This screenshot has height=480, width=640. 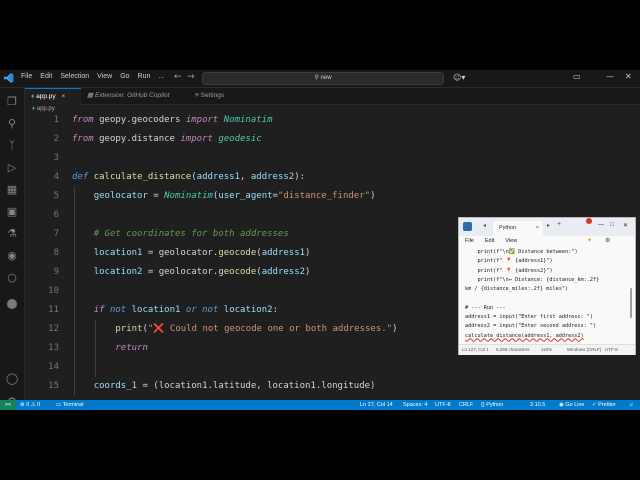 I want to click on tab-label: app.py, so click(x=46, y=96).